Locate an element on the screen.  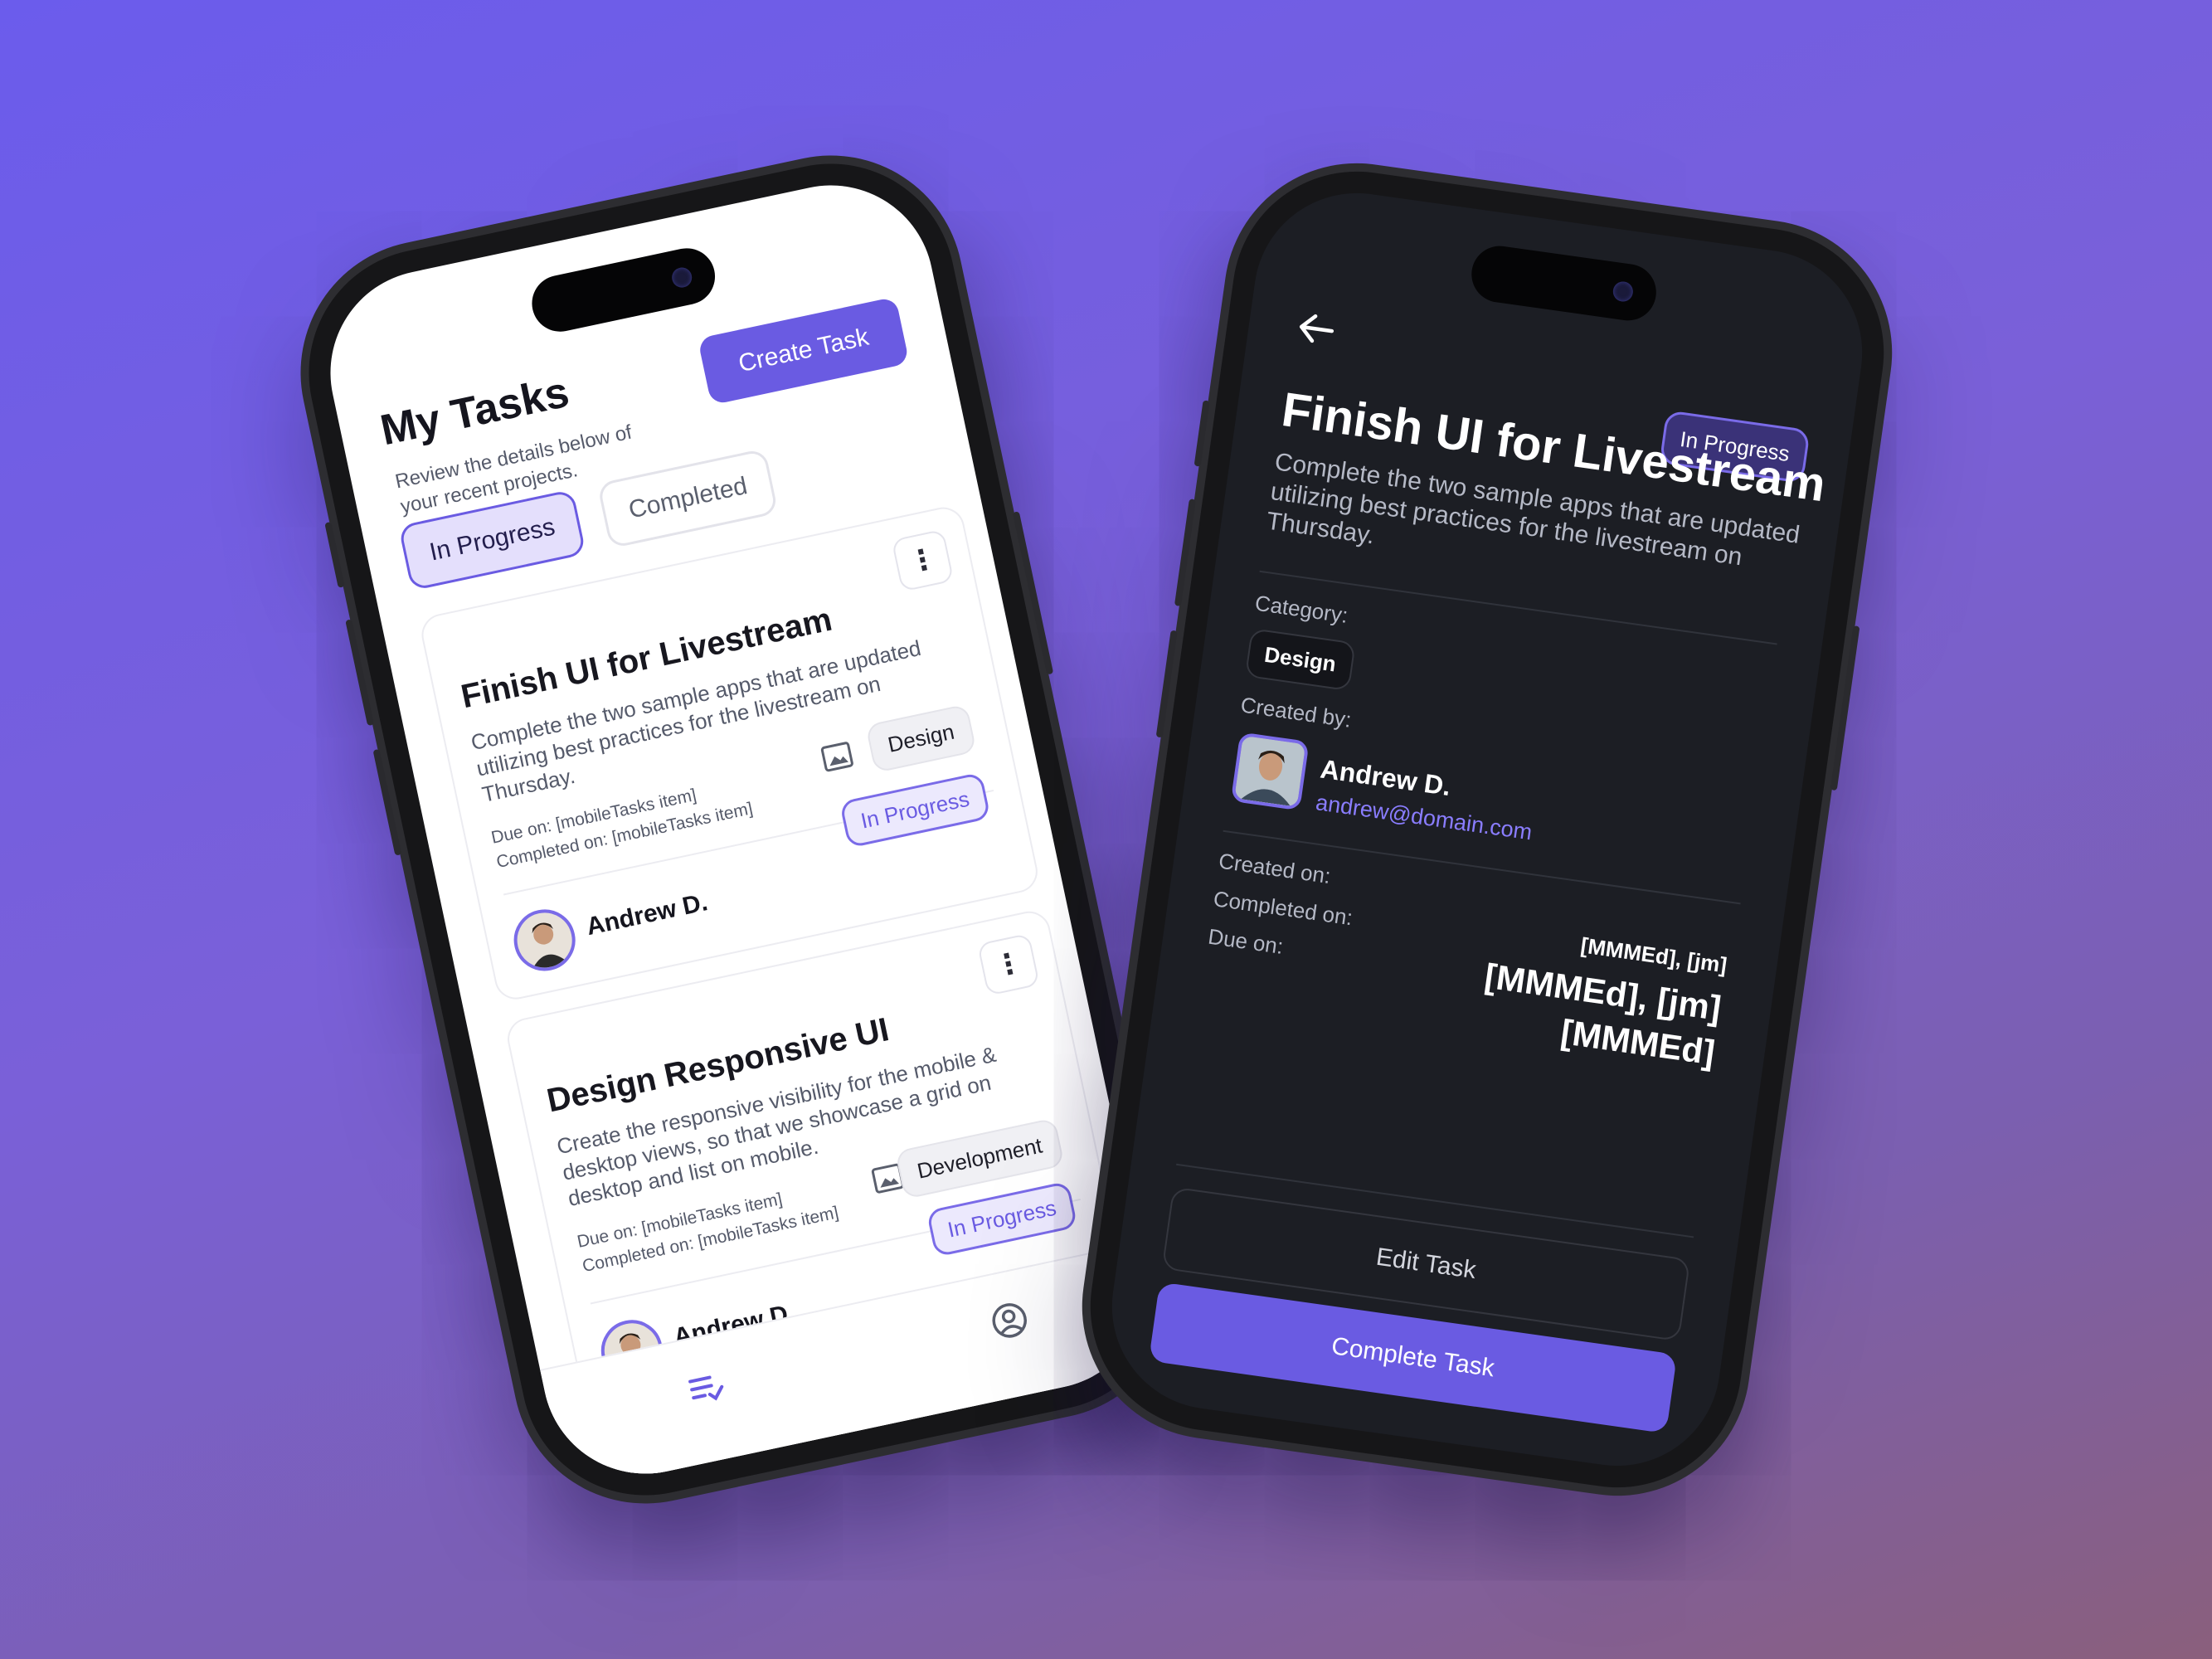
create-task-button: Create Task is located at coordinates (804, 351).